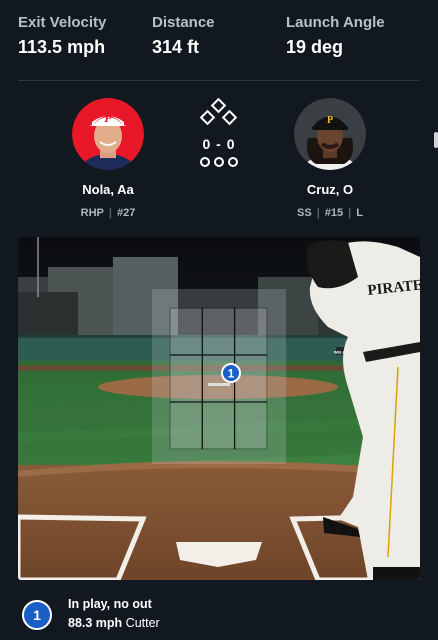  I want to click on pitch-marker-number: 1, so click(231, 374).